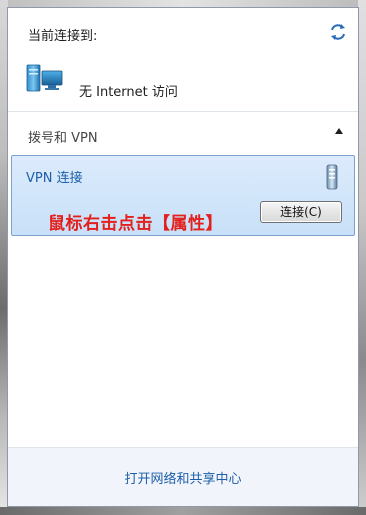 The image size is (366, 515). Describe the element at coordinates (54, 178) in the screenshot. I see `vpn-connection-name: VPN 连接` at that location.